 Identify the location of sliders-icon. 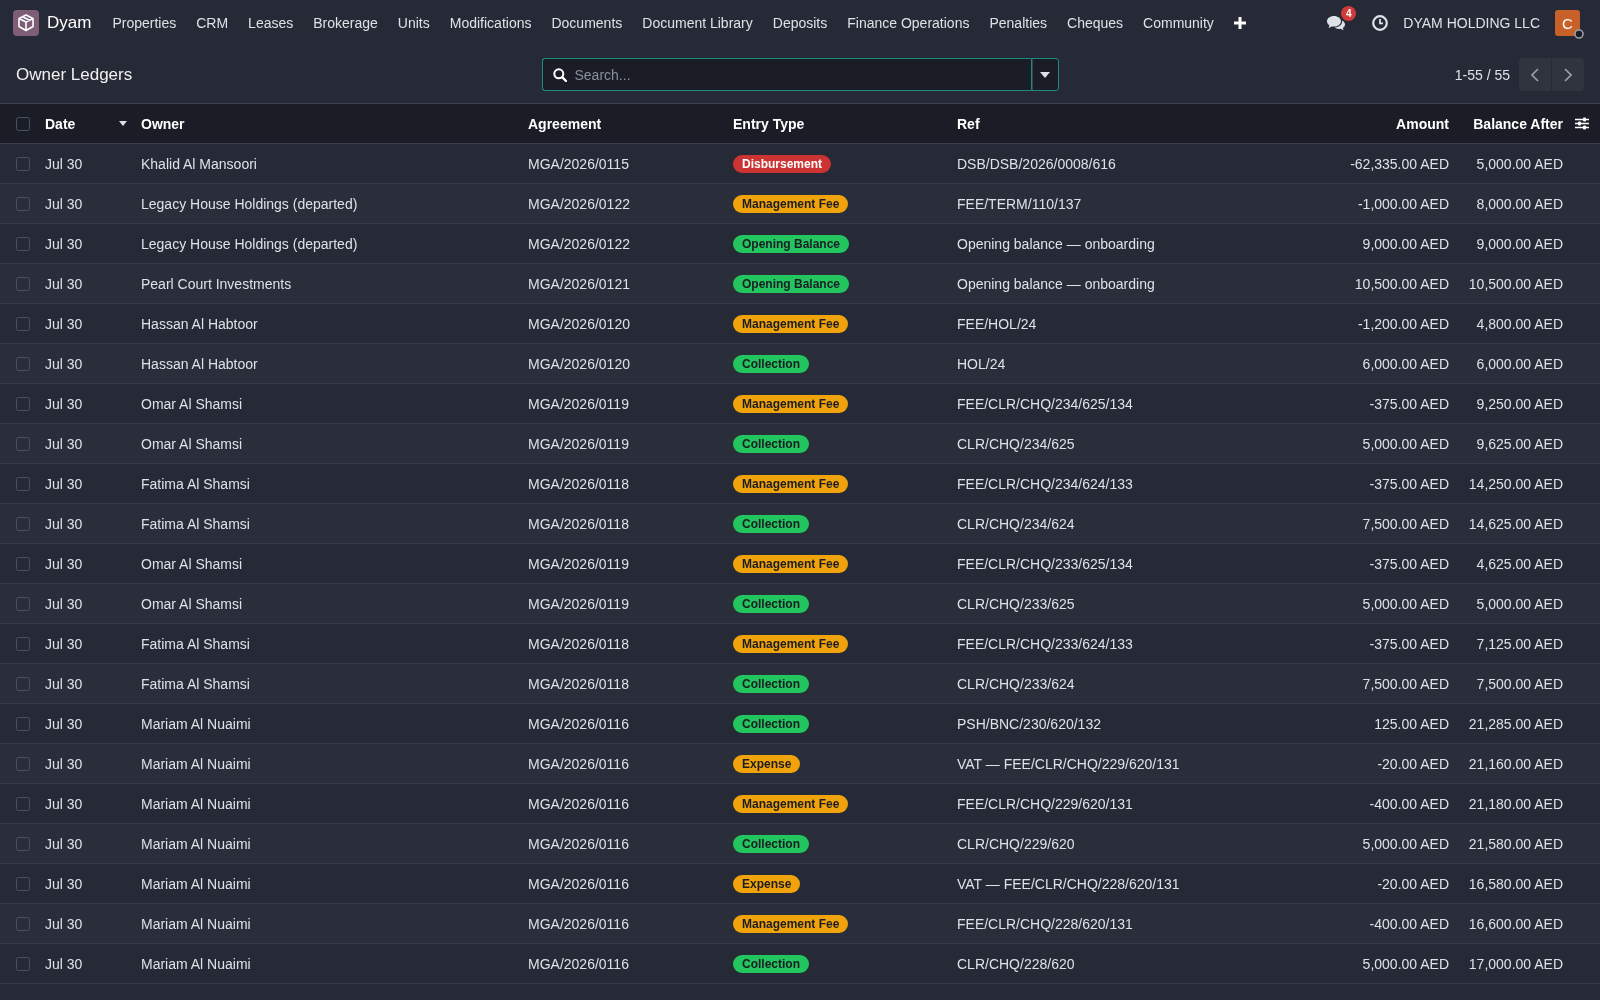
(1581, 123).